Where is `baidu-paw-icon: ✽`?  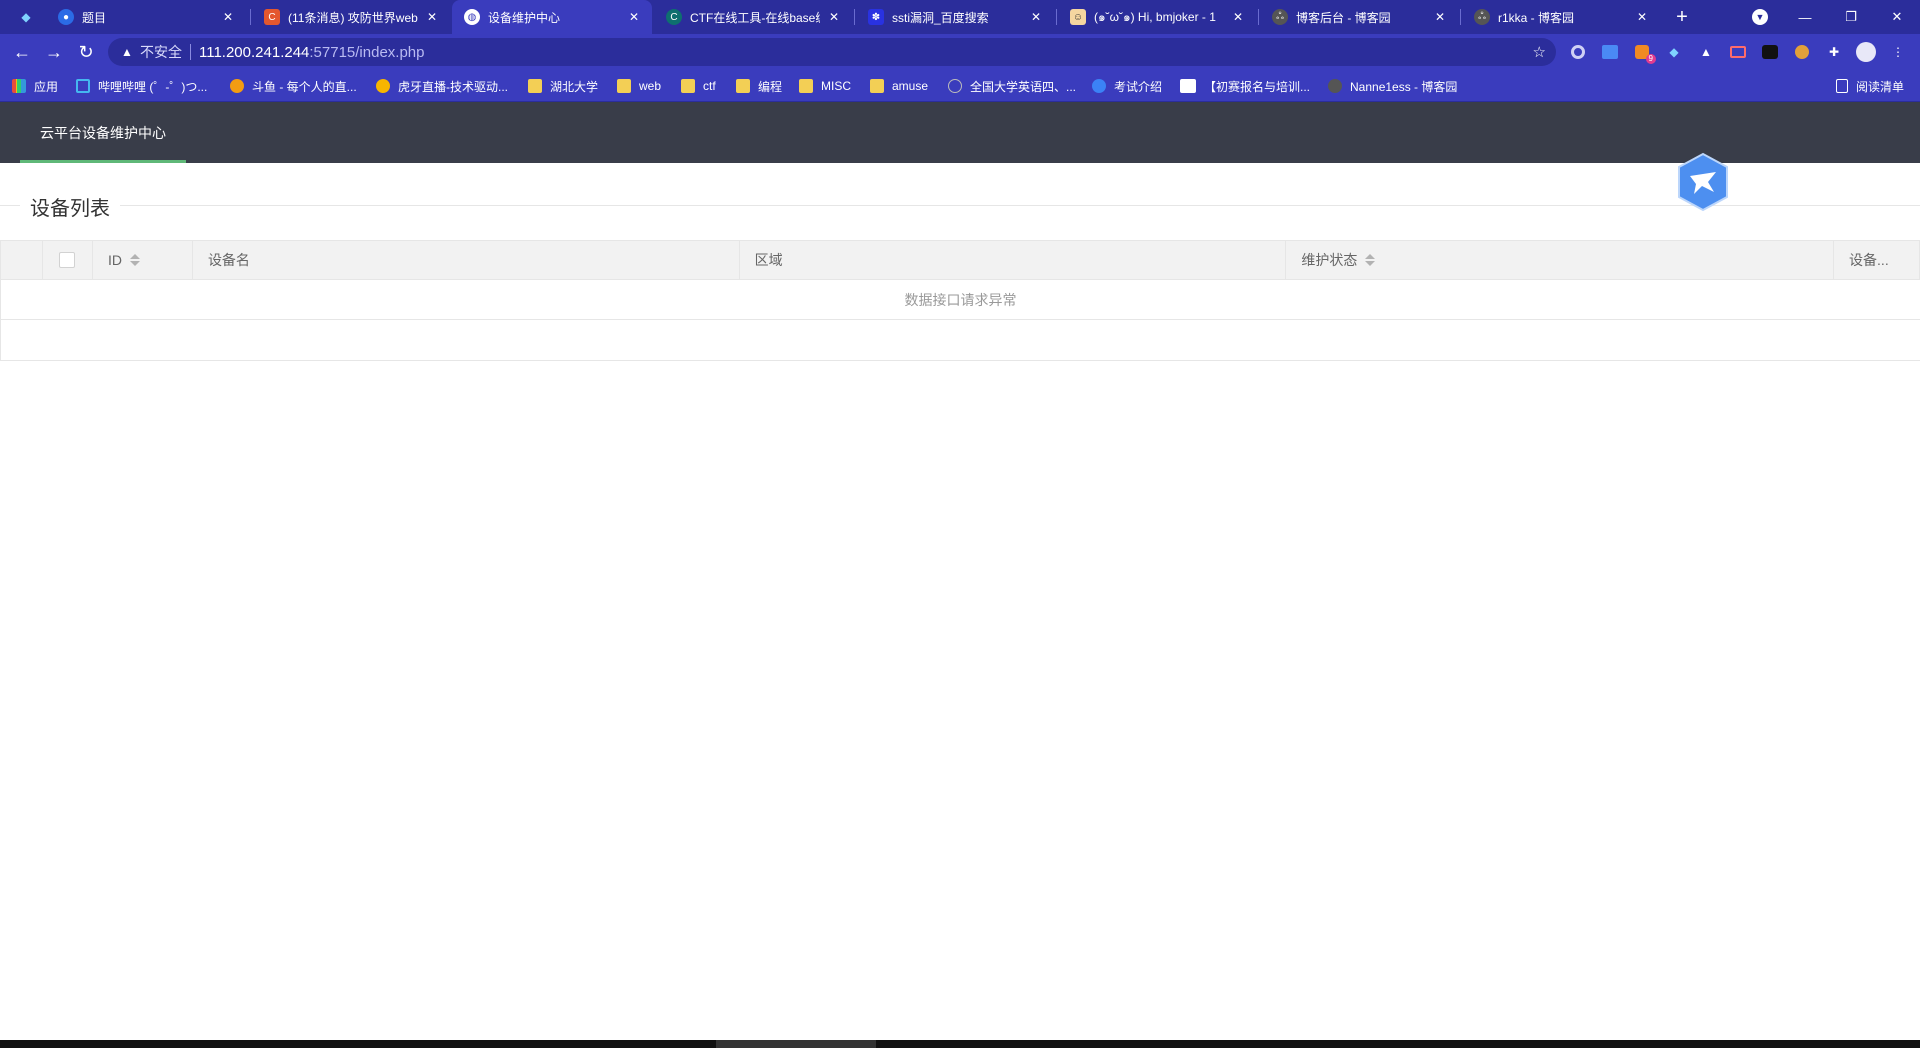
baidu-paw-icon: ✽ is located at coordinates (876, 17).